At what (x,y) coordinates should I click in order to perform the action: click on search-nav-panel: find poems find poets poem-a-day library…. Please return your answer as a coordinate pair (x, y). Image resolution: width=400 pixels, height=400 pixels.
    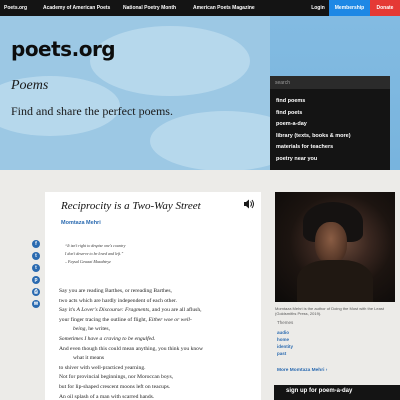
    Looking at the image, I should click on (330, 123).